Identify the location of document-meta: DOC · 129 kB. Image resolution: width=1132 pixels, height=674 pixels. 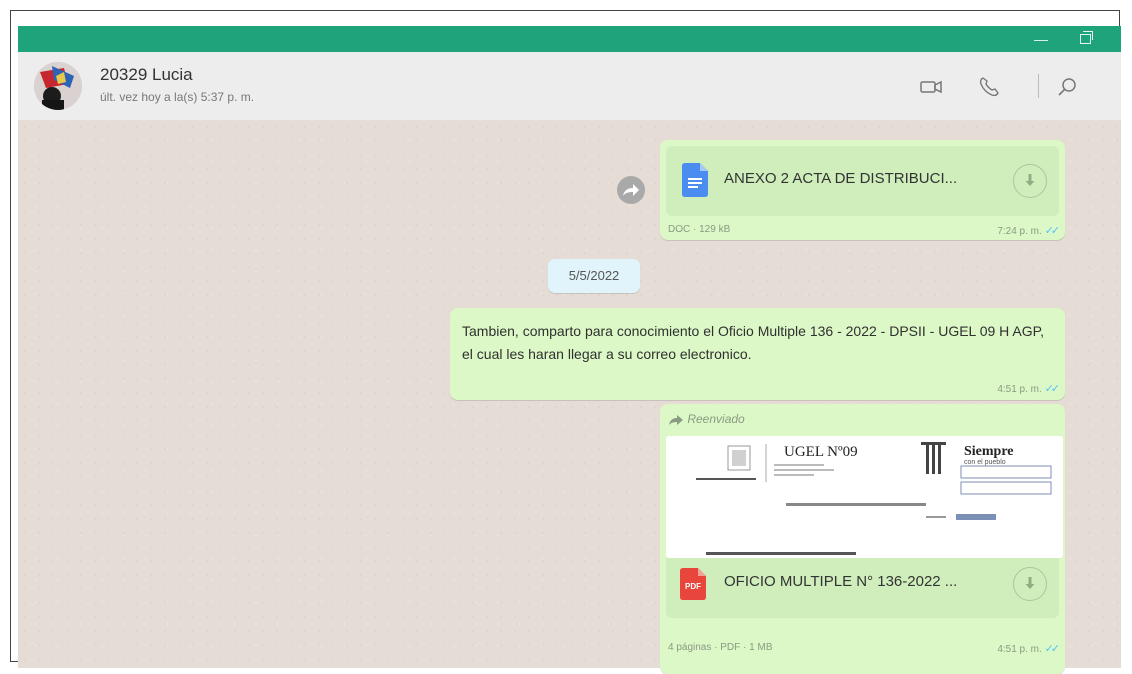
(699, 229).